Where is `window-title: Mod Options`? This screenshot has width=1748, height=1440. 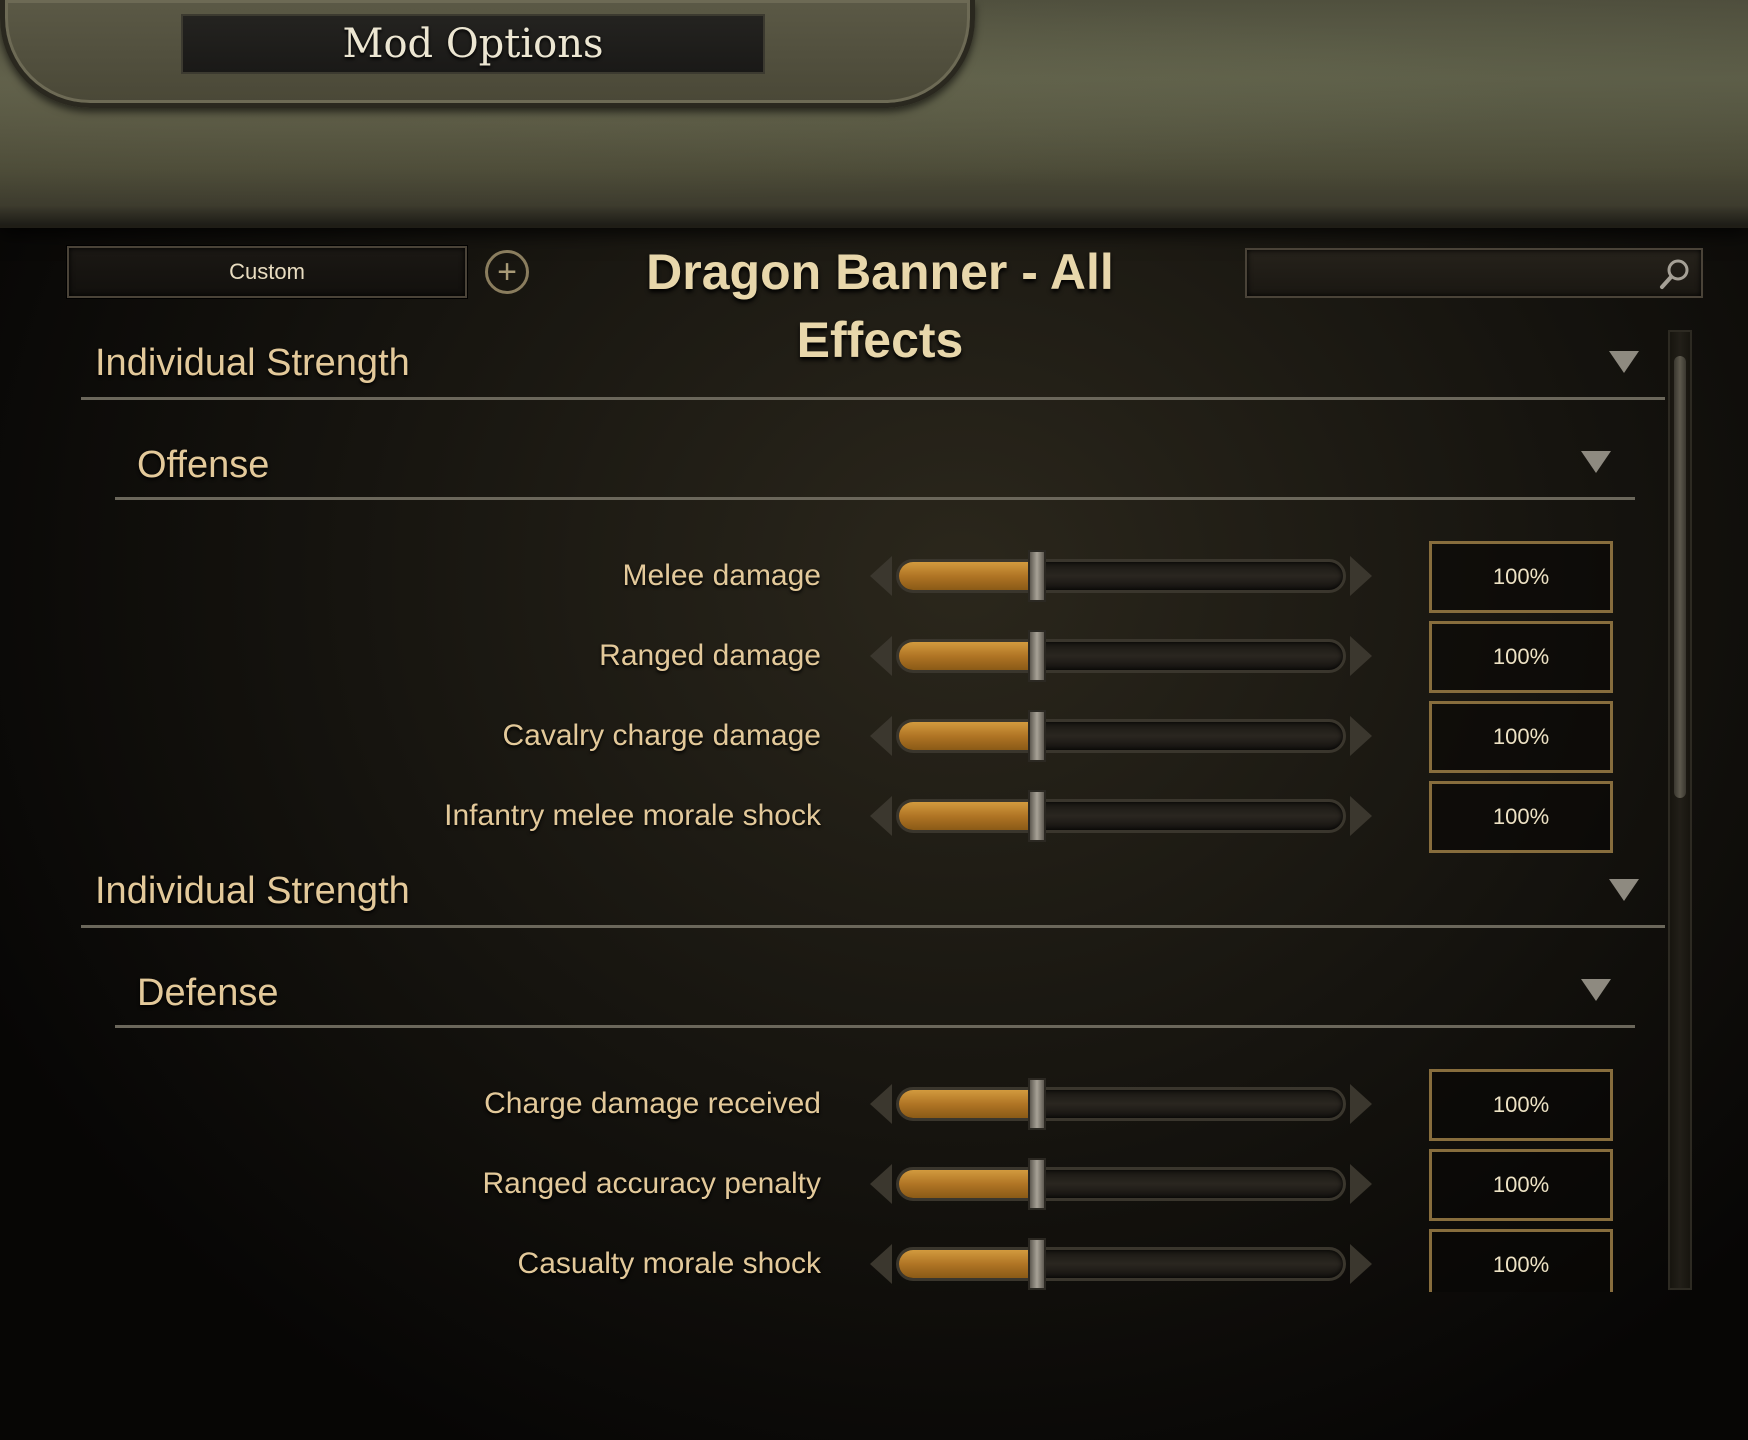
window-title: Mod Options is located at coordinates (473, 44).